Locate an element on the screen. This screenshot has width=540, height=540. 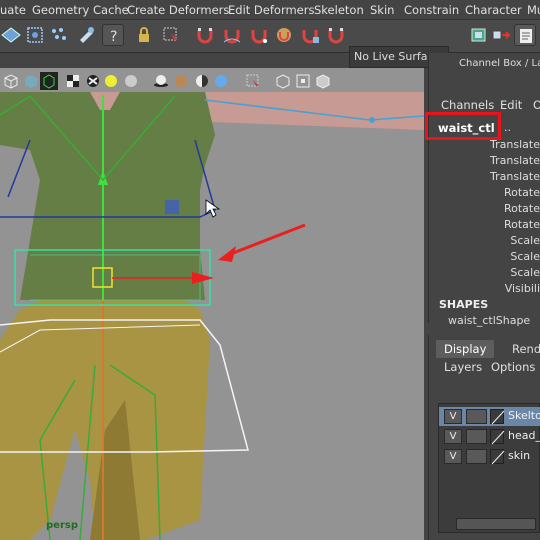
snap-to-curve-icon is located at coordinates (232, 35).